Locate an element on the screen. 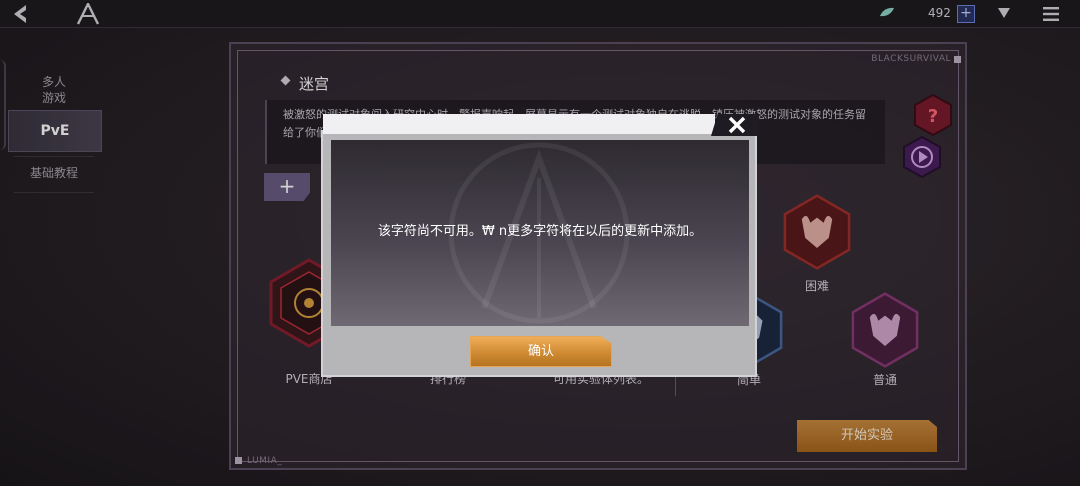 Image resolution: width=1080 pixels, height=486 pixels. close-icon is located at coordinates (737, 125).